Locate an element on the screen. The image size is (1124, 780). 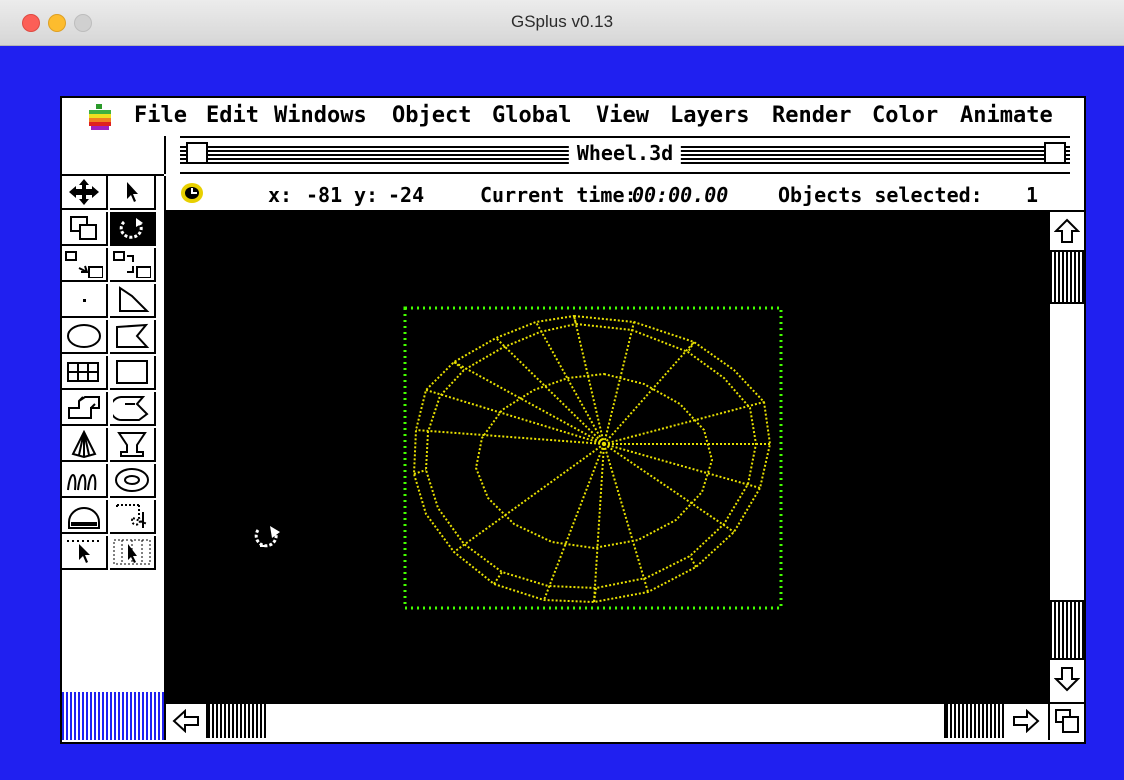
dome-tool is located at coordinates (85, 517).